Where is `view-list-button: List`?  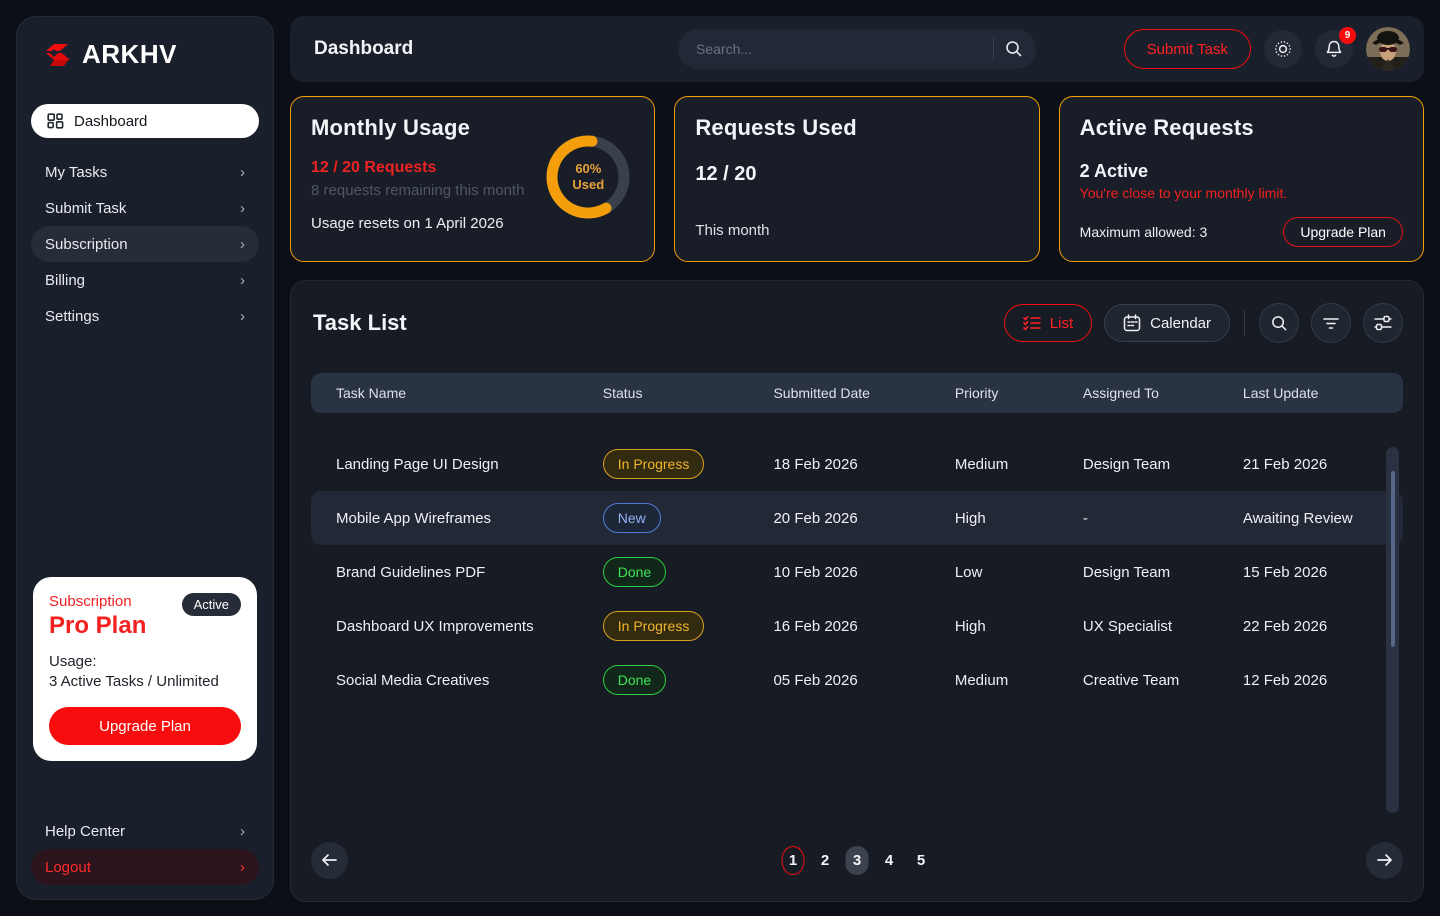
view-list-button: List is located at coordinates (1048, 323).